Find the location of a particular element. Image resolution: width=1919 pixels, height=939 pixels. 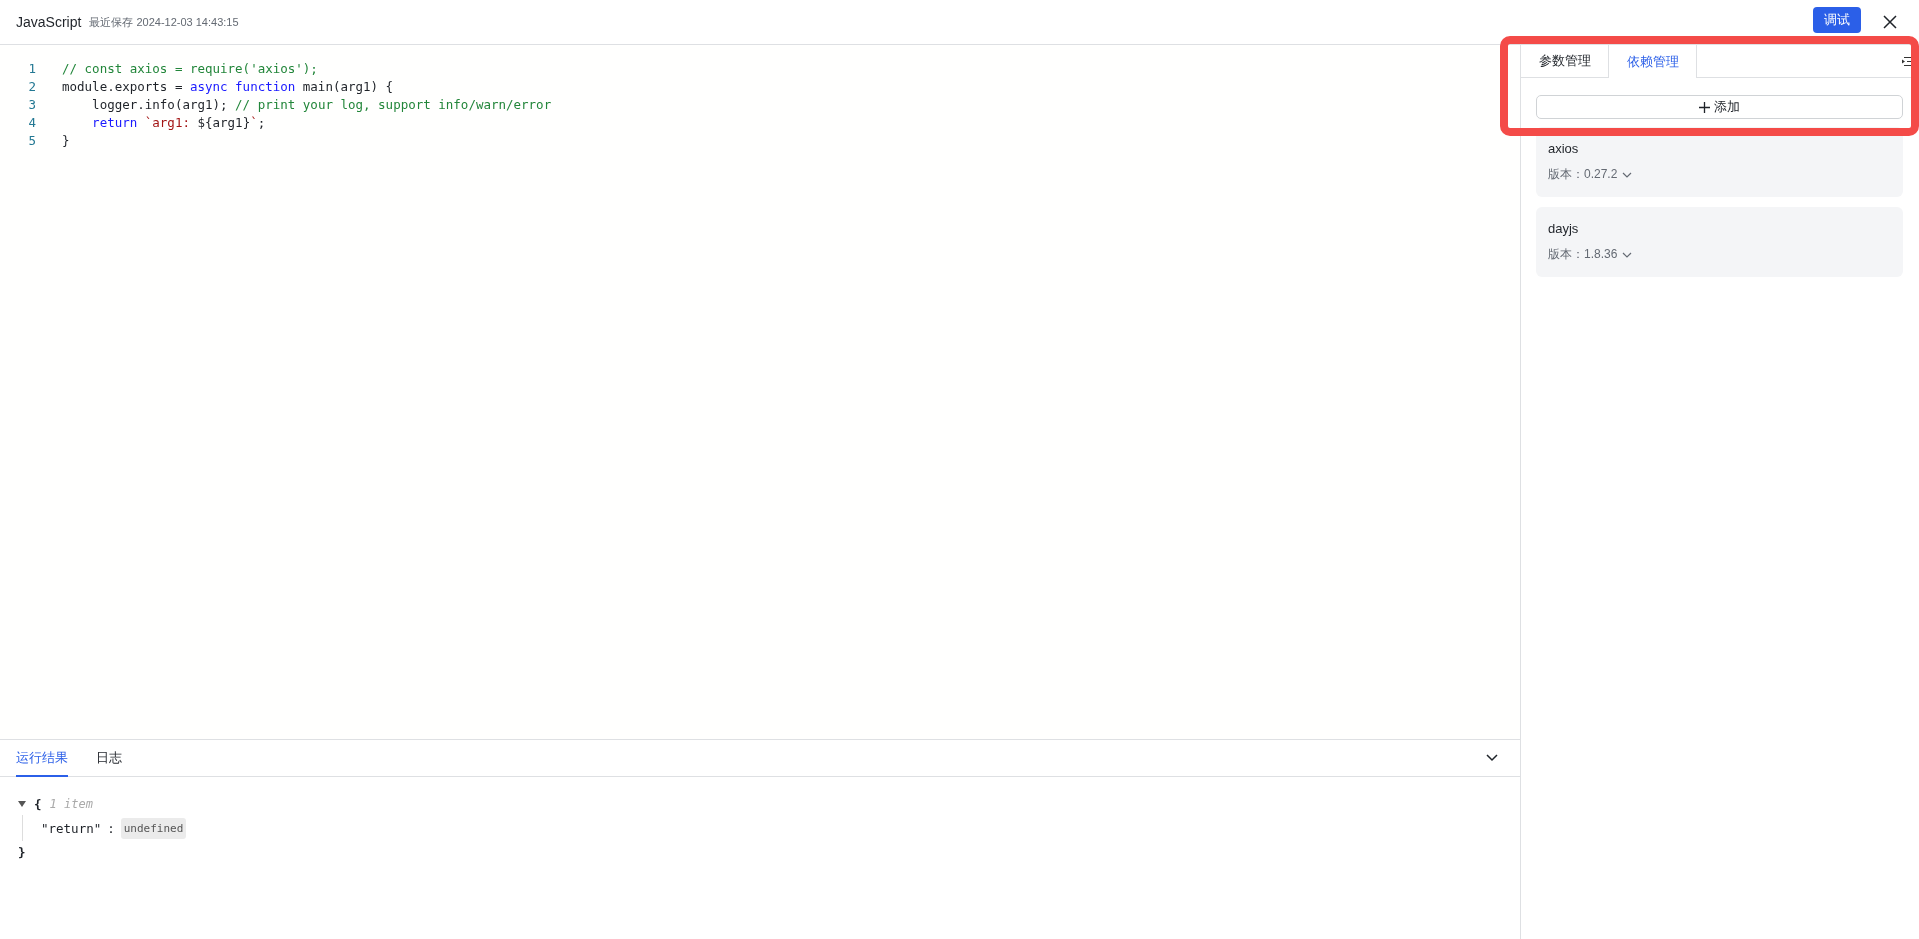

output-tab: 日志 is located at coordinates (109, 758).